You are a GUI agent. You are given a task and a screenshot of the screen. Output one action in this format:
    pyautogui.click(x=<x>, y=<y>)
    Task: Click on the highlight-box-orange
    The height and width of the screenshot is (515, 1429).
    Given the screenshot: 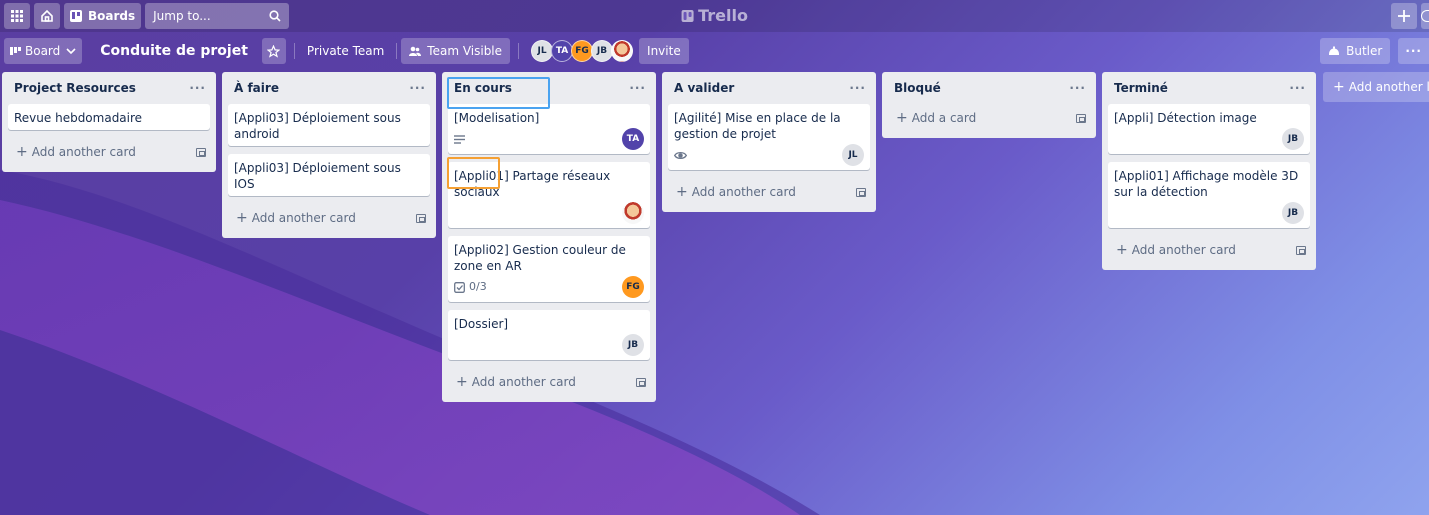 What is the action you would take?
    pyautogui.click(x=473, y=173)
    